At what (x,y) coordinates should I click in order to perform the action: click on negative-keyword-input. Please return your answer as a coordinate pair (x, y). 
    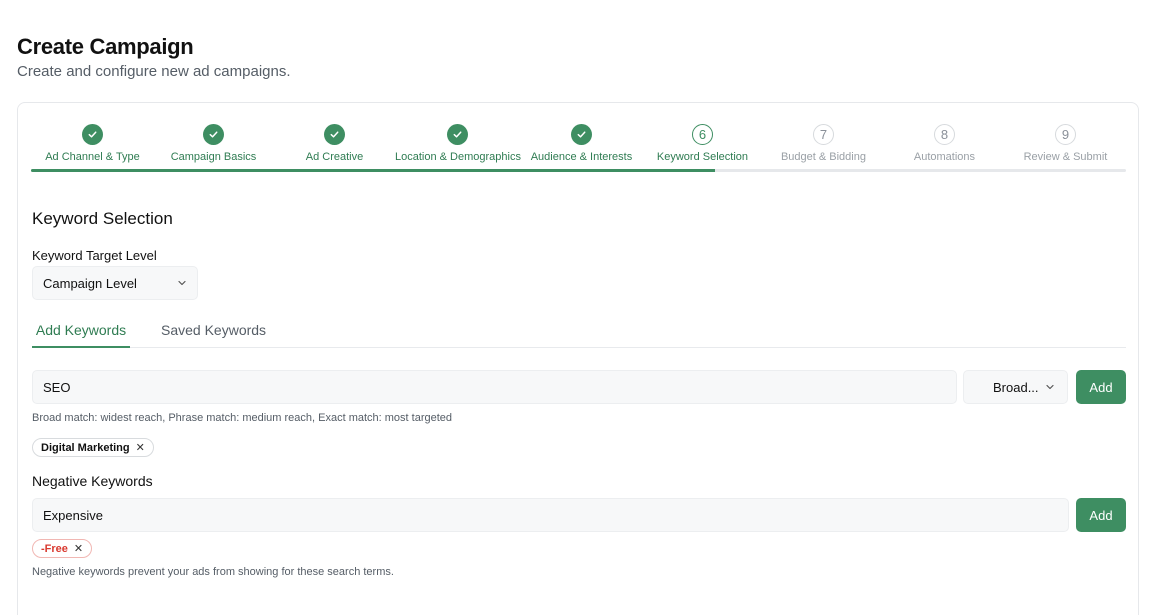
    Looking at the image, I should click on (550, 515).